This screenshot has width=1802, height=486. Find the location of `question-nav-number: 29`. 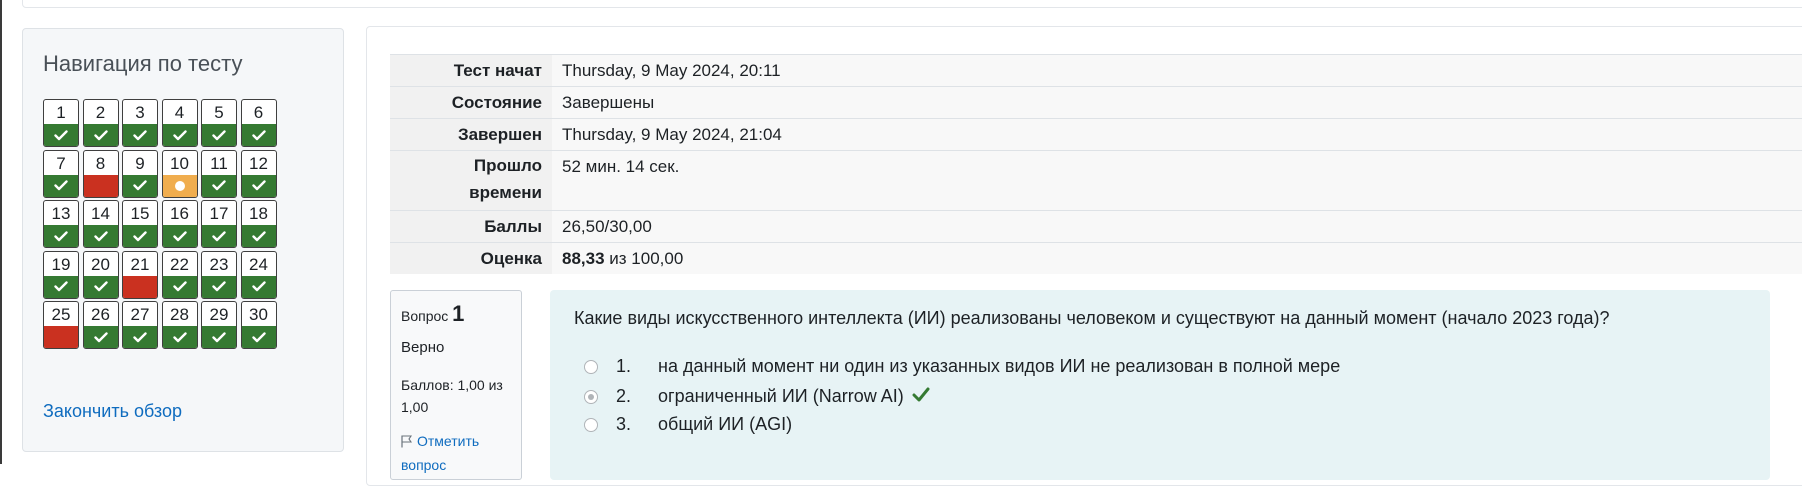

question-nav-number: 29 is located at coordinates (219, 314).